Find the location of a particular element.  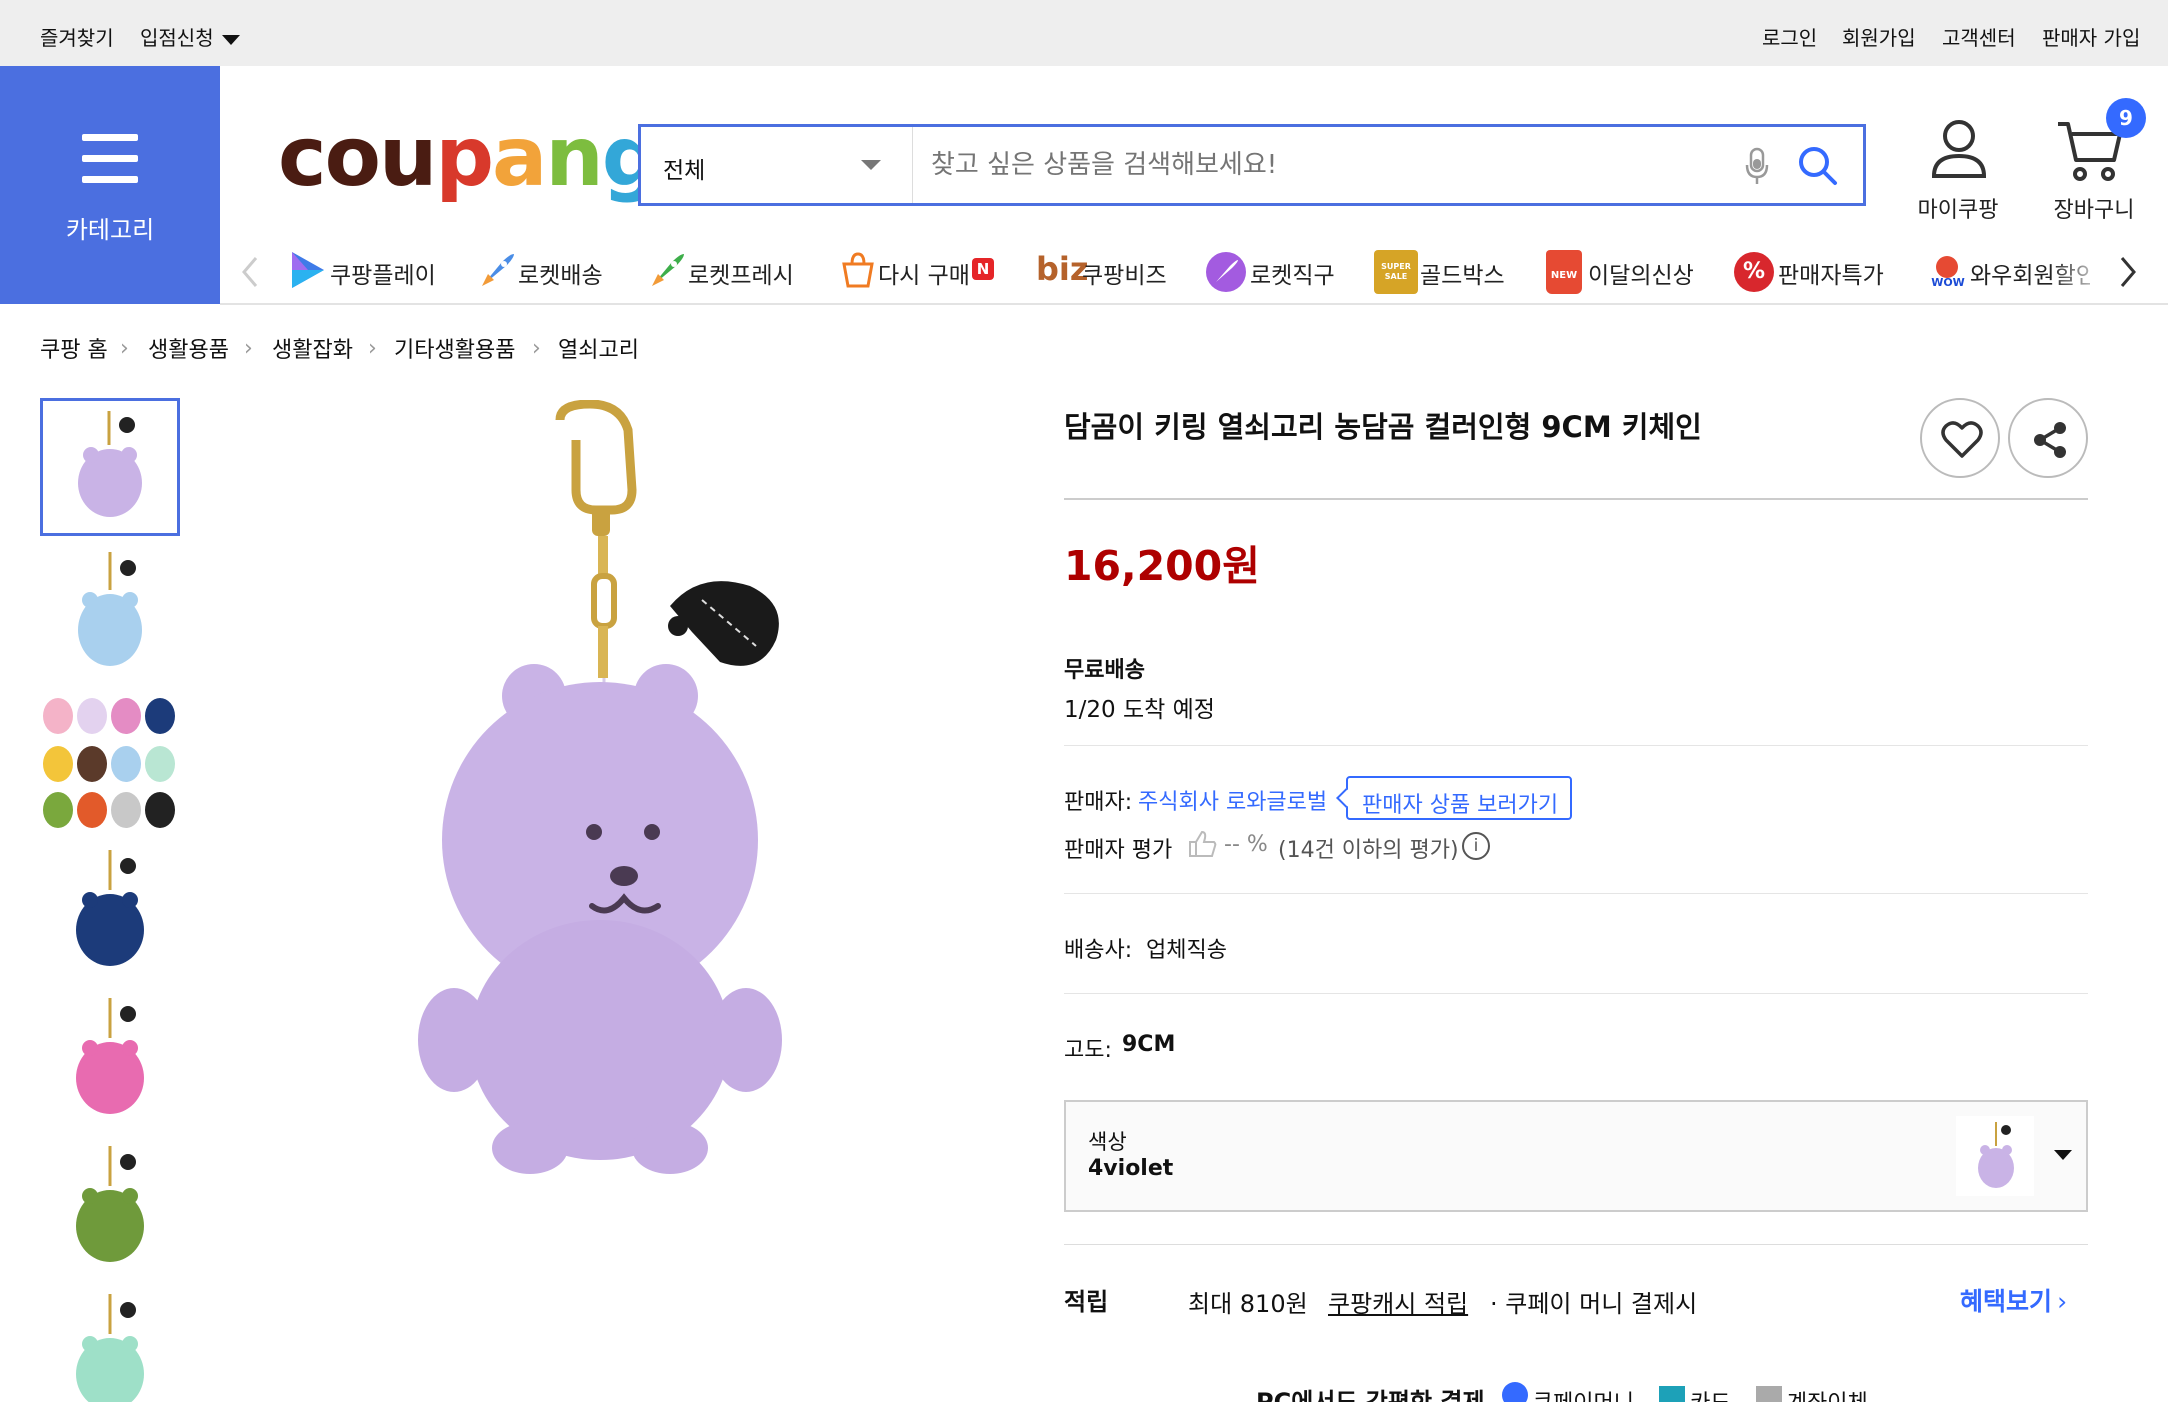

coupang-cash-link: 쿠팡캐시 적립 is located at coordinates (1398, 1301).